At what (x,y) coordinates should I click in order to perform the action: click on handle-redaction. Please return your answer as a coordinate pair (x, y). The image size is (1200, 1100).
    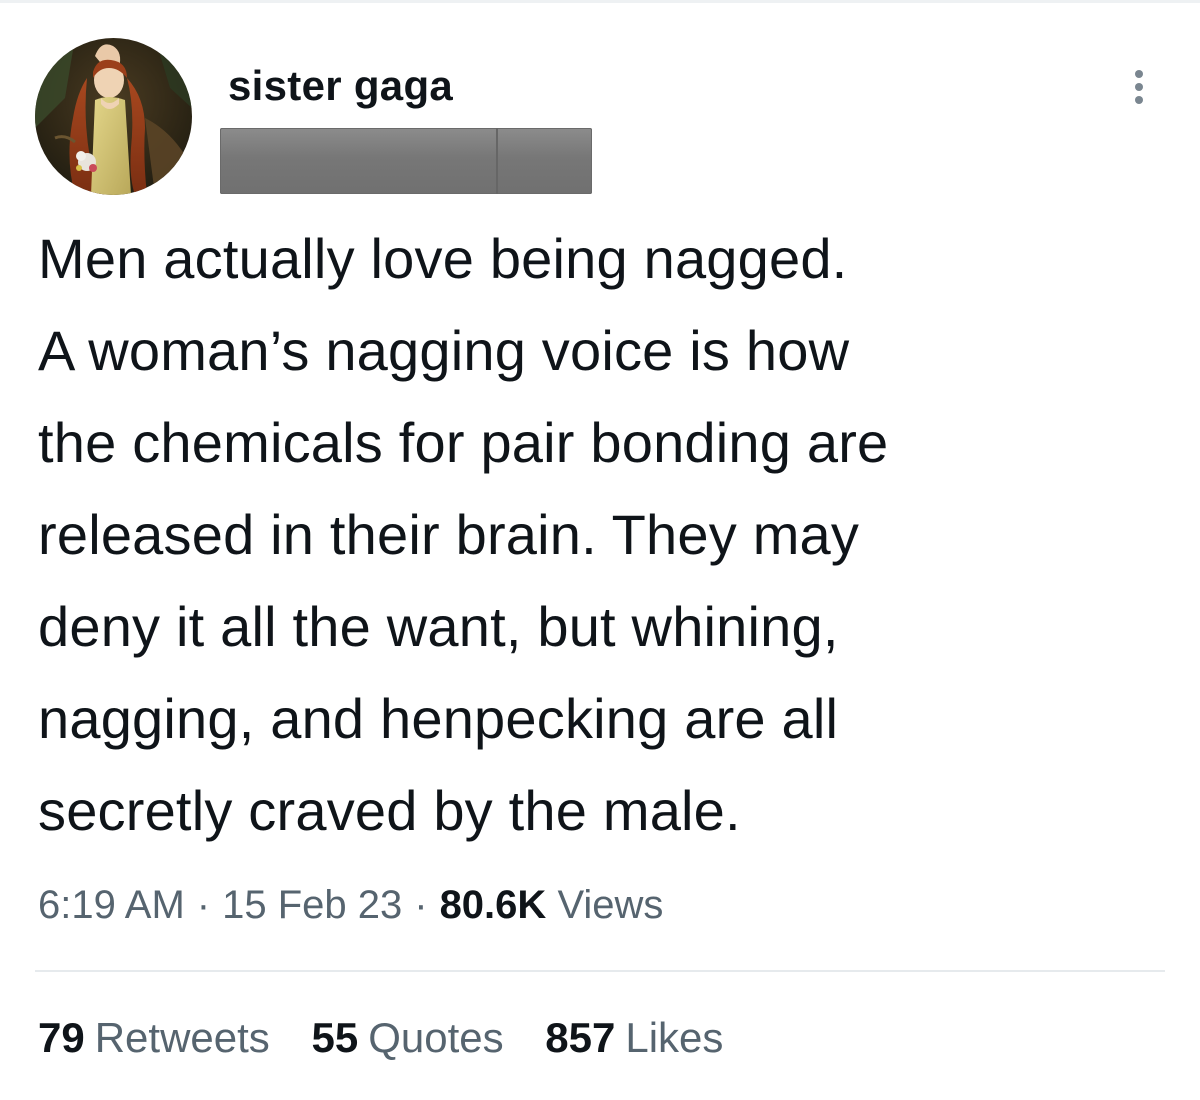
    Looking at the image, I should click on (406, 161).